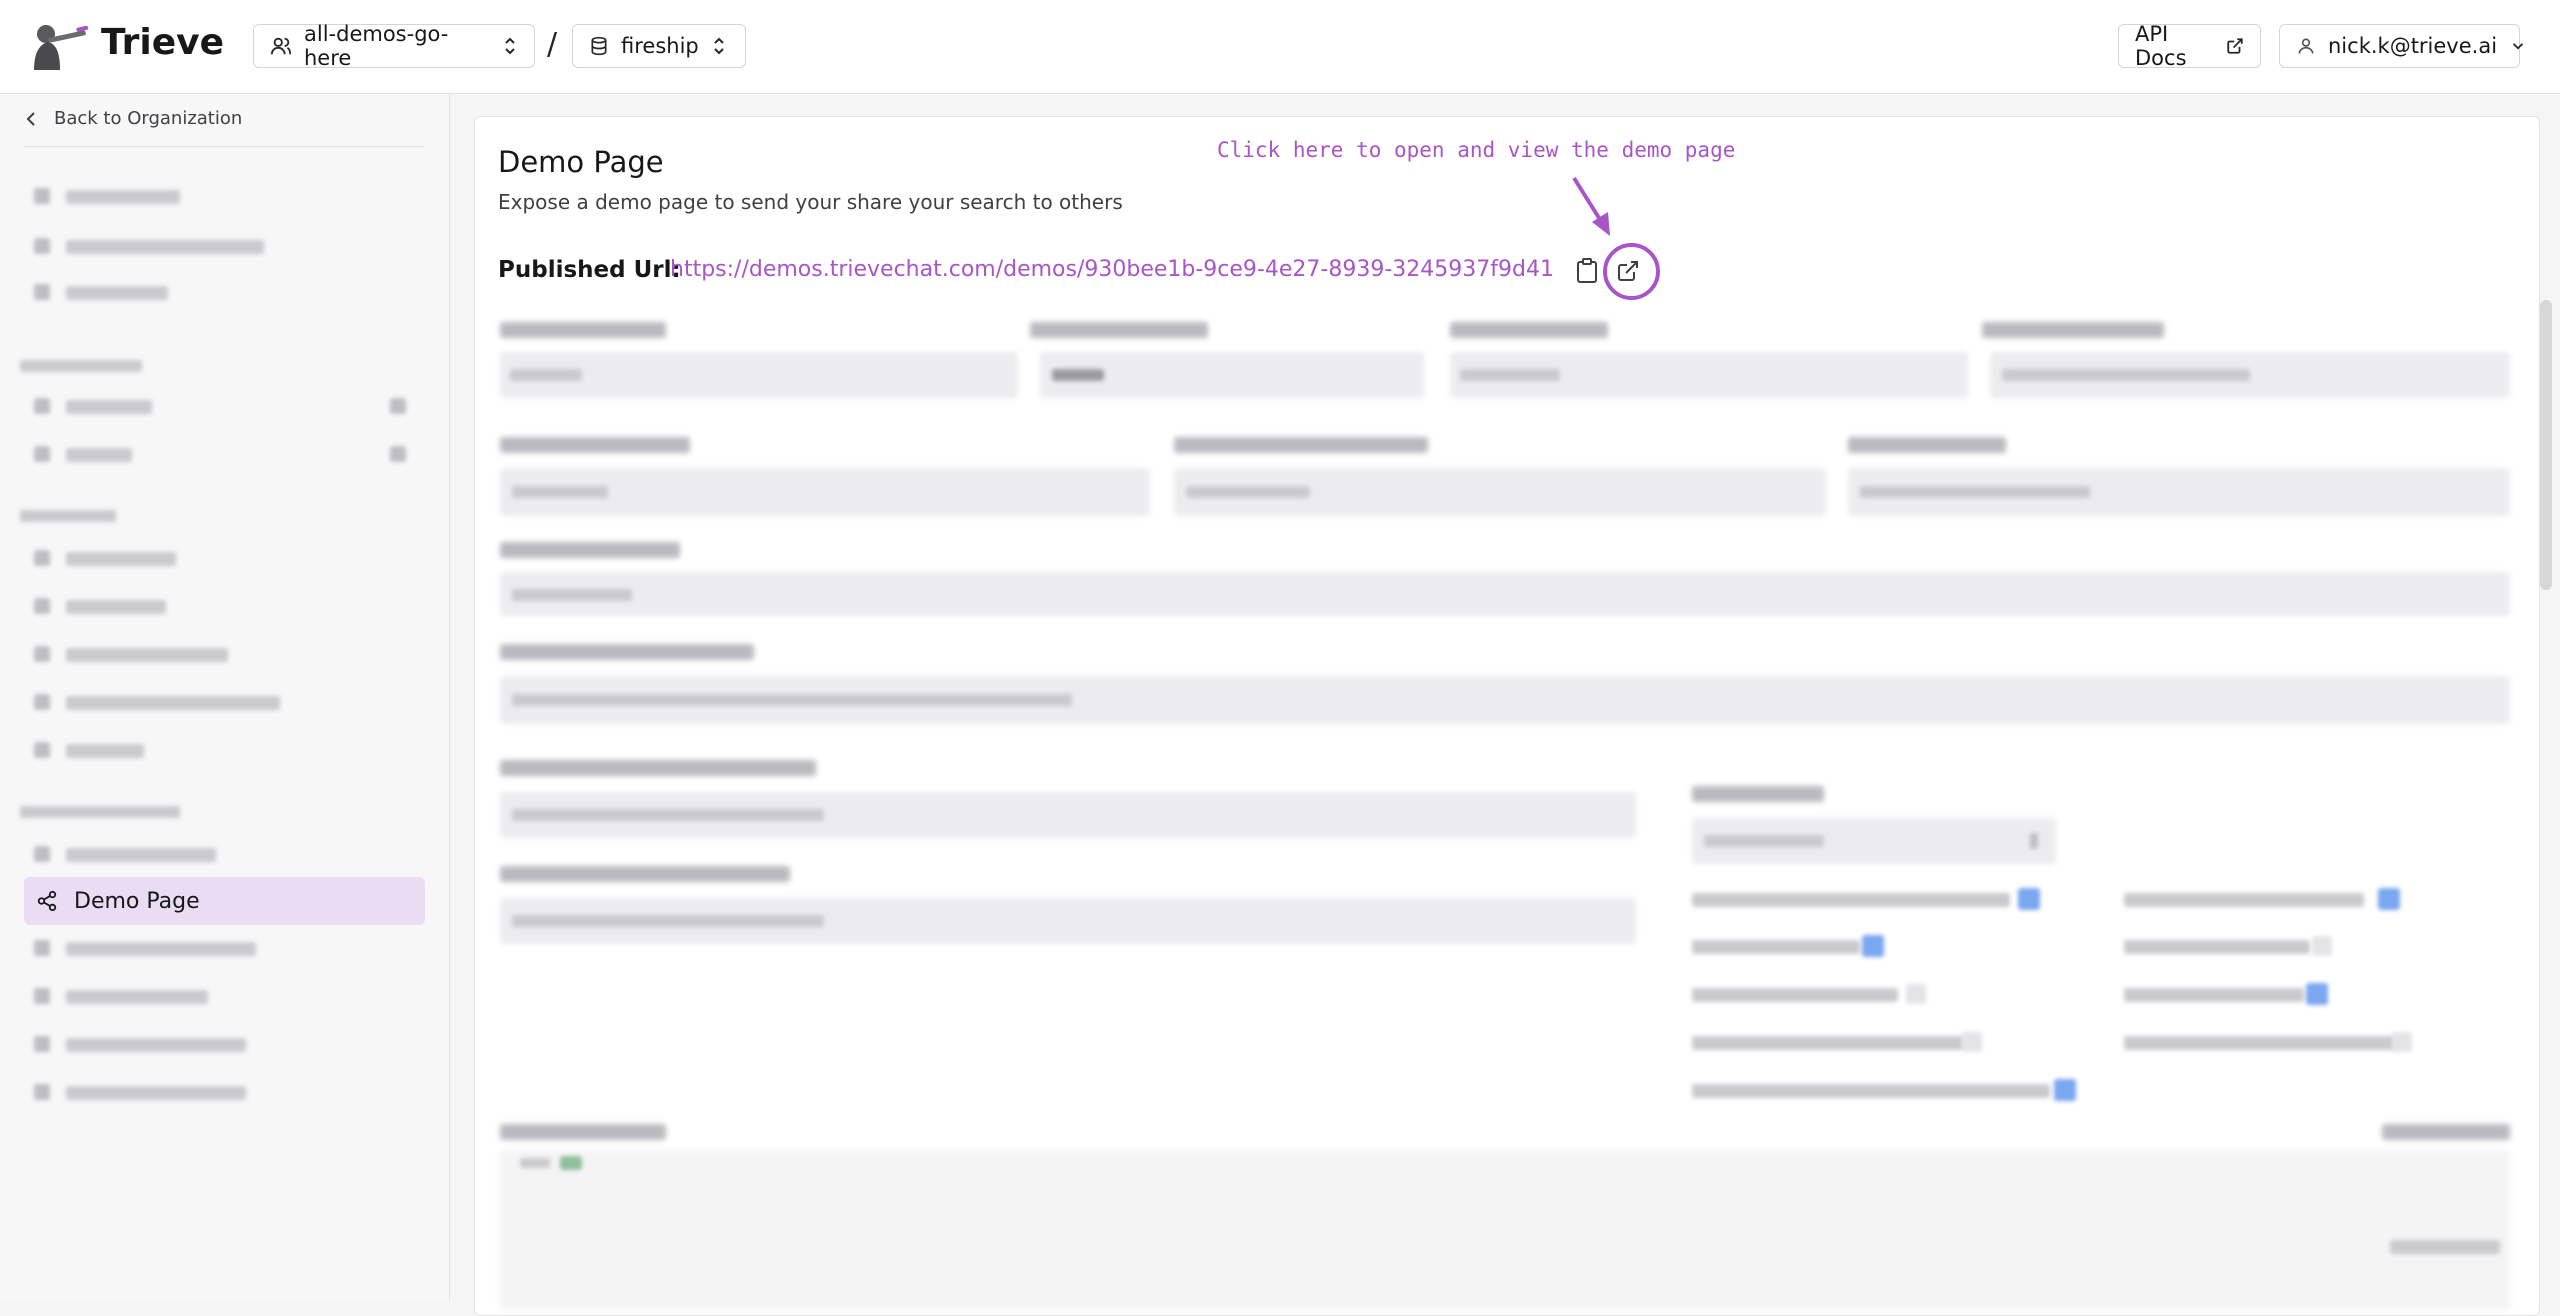 The height and width of the screenshot is (1316, 2560). What do you see at coordinates (1591, 206) in the screenshot?
I see `arrow-icon` at bounding box center [1591, 206].